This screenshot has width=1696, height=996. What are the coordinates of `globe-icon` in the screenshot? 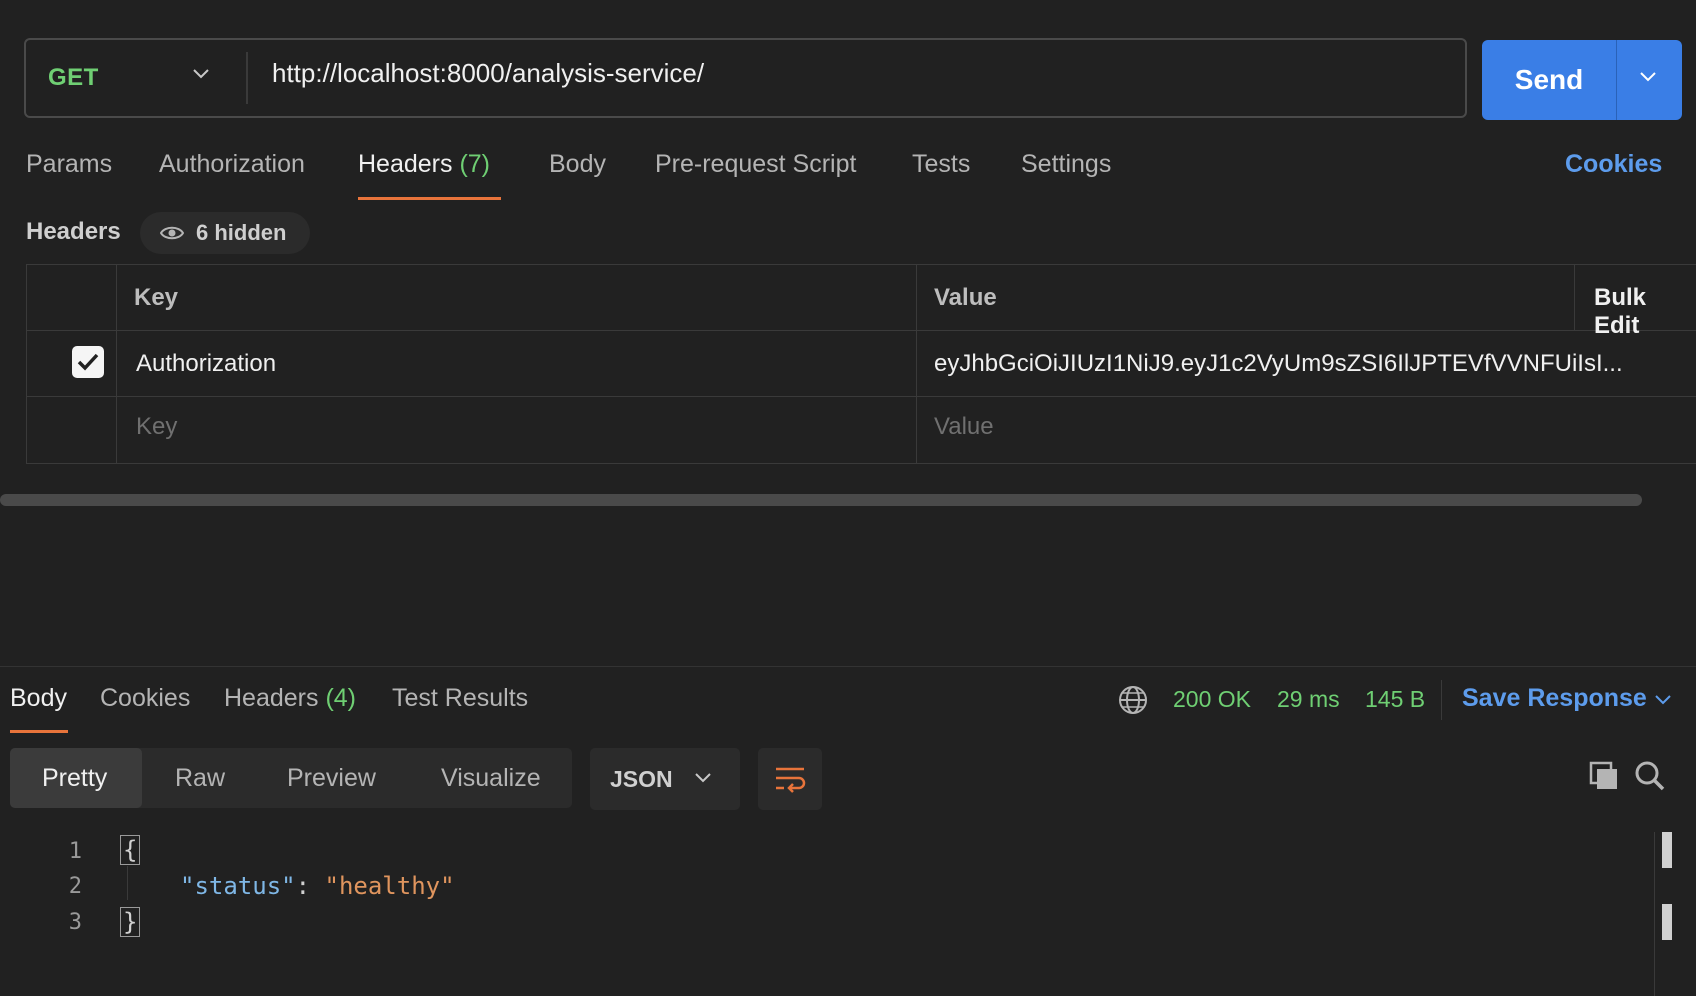 It's located at (1133, 700).